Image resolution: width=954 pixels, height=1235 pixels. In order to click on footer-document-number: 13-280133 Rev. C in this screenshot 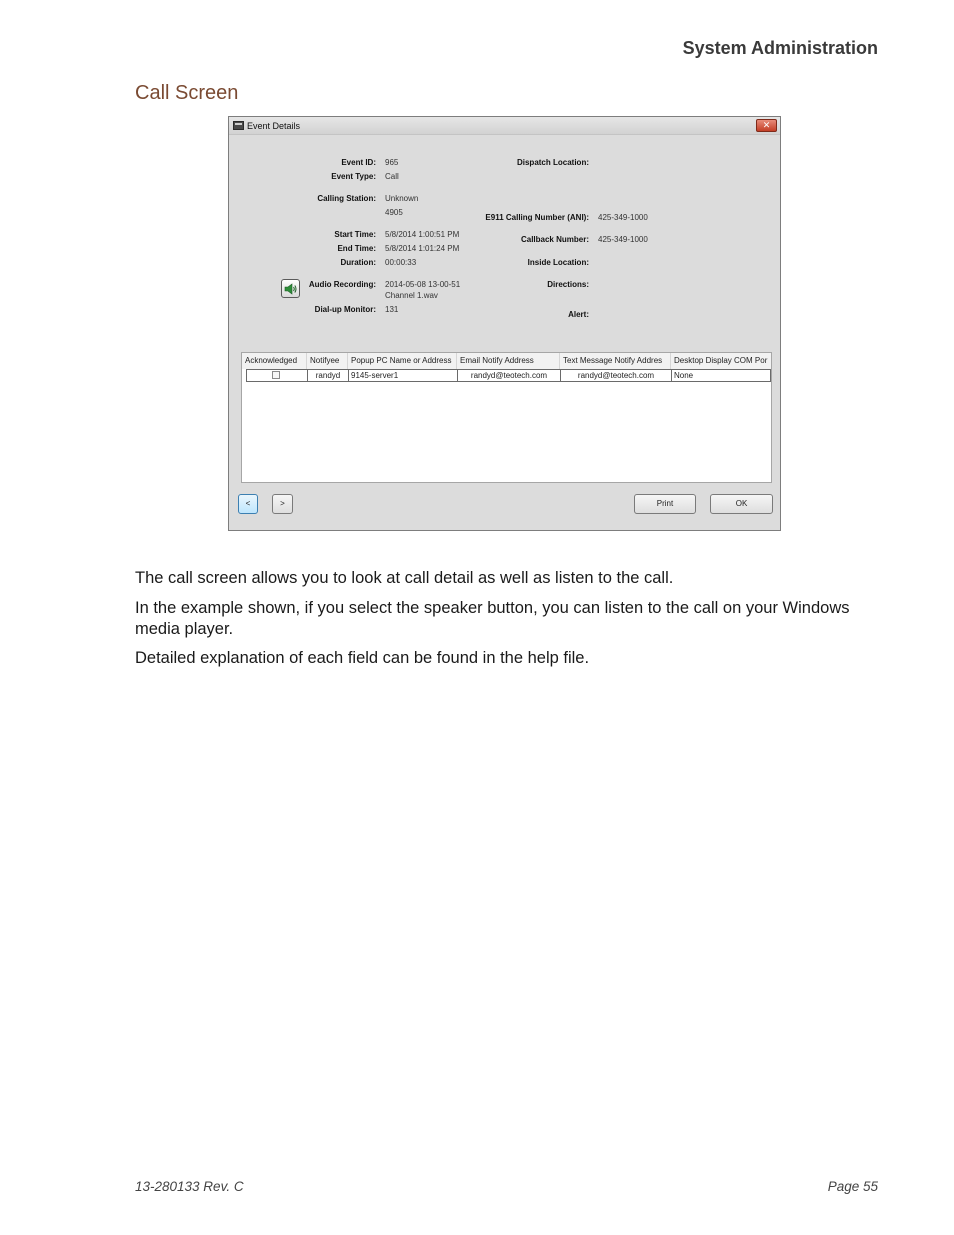, I will do `click(189, 1186)`.